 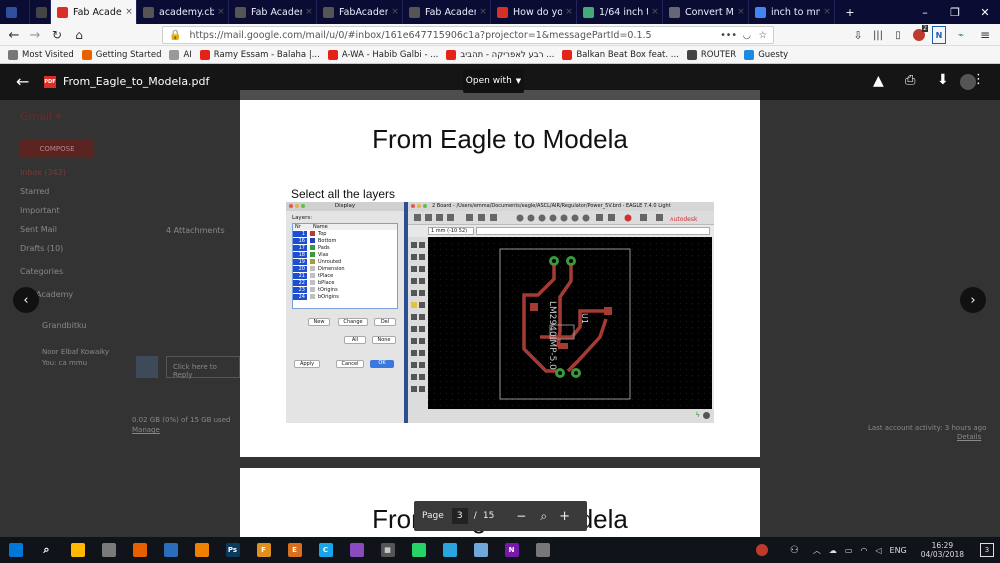 I want to click on layer-row: 1 Top, so click(x=345, y=233).